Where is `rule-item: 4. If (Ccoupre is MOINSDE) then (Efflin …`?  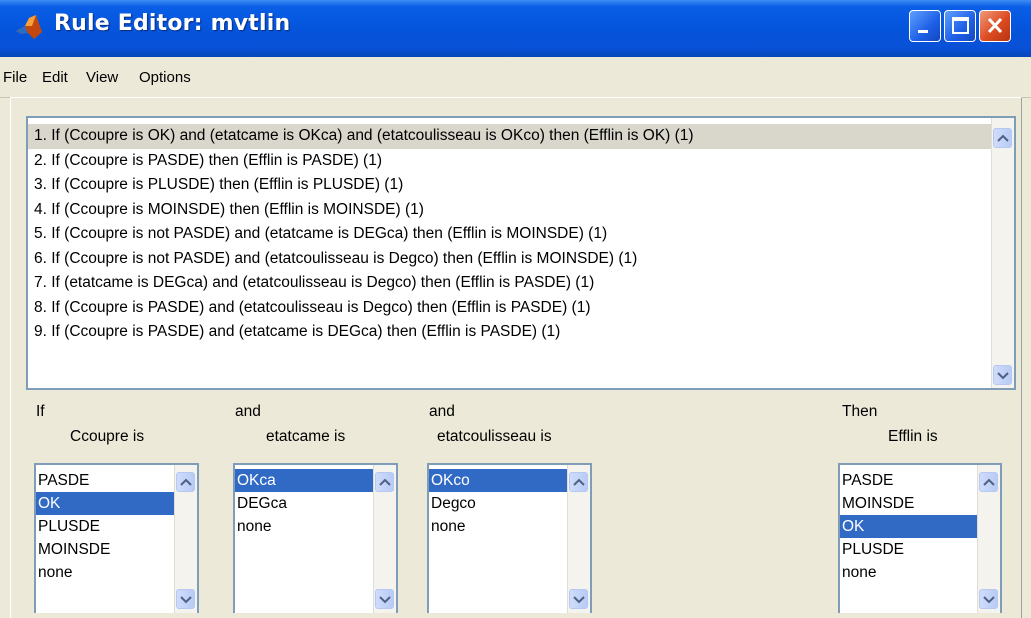
rule-item: 4. If (Ccoupre is MOINSDE) then (Efflin … is located at coordinates (510, 210).